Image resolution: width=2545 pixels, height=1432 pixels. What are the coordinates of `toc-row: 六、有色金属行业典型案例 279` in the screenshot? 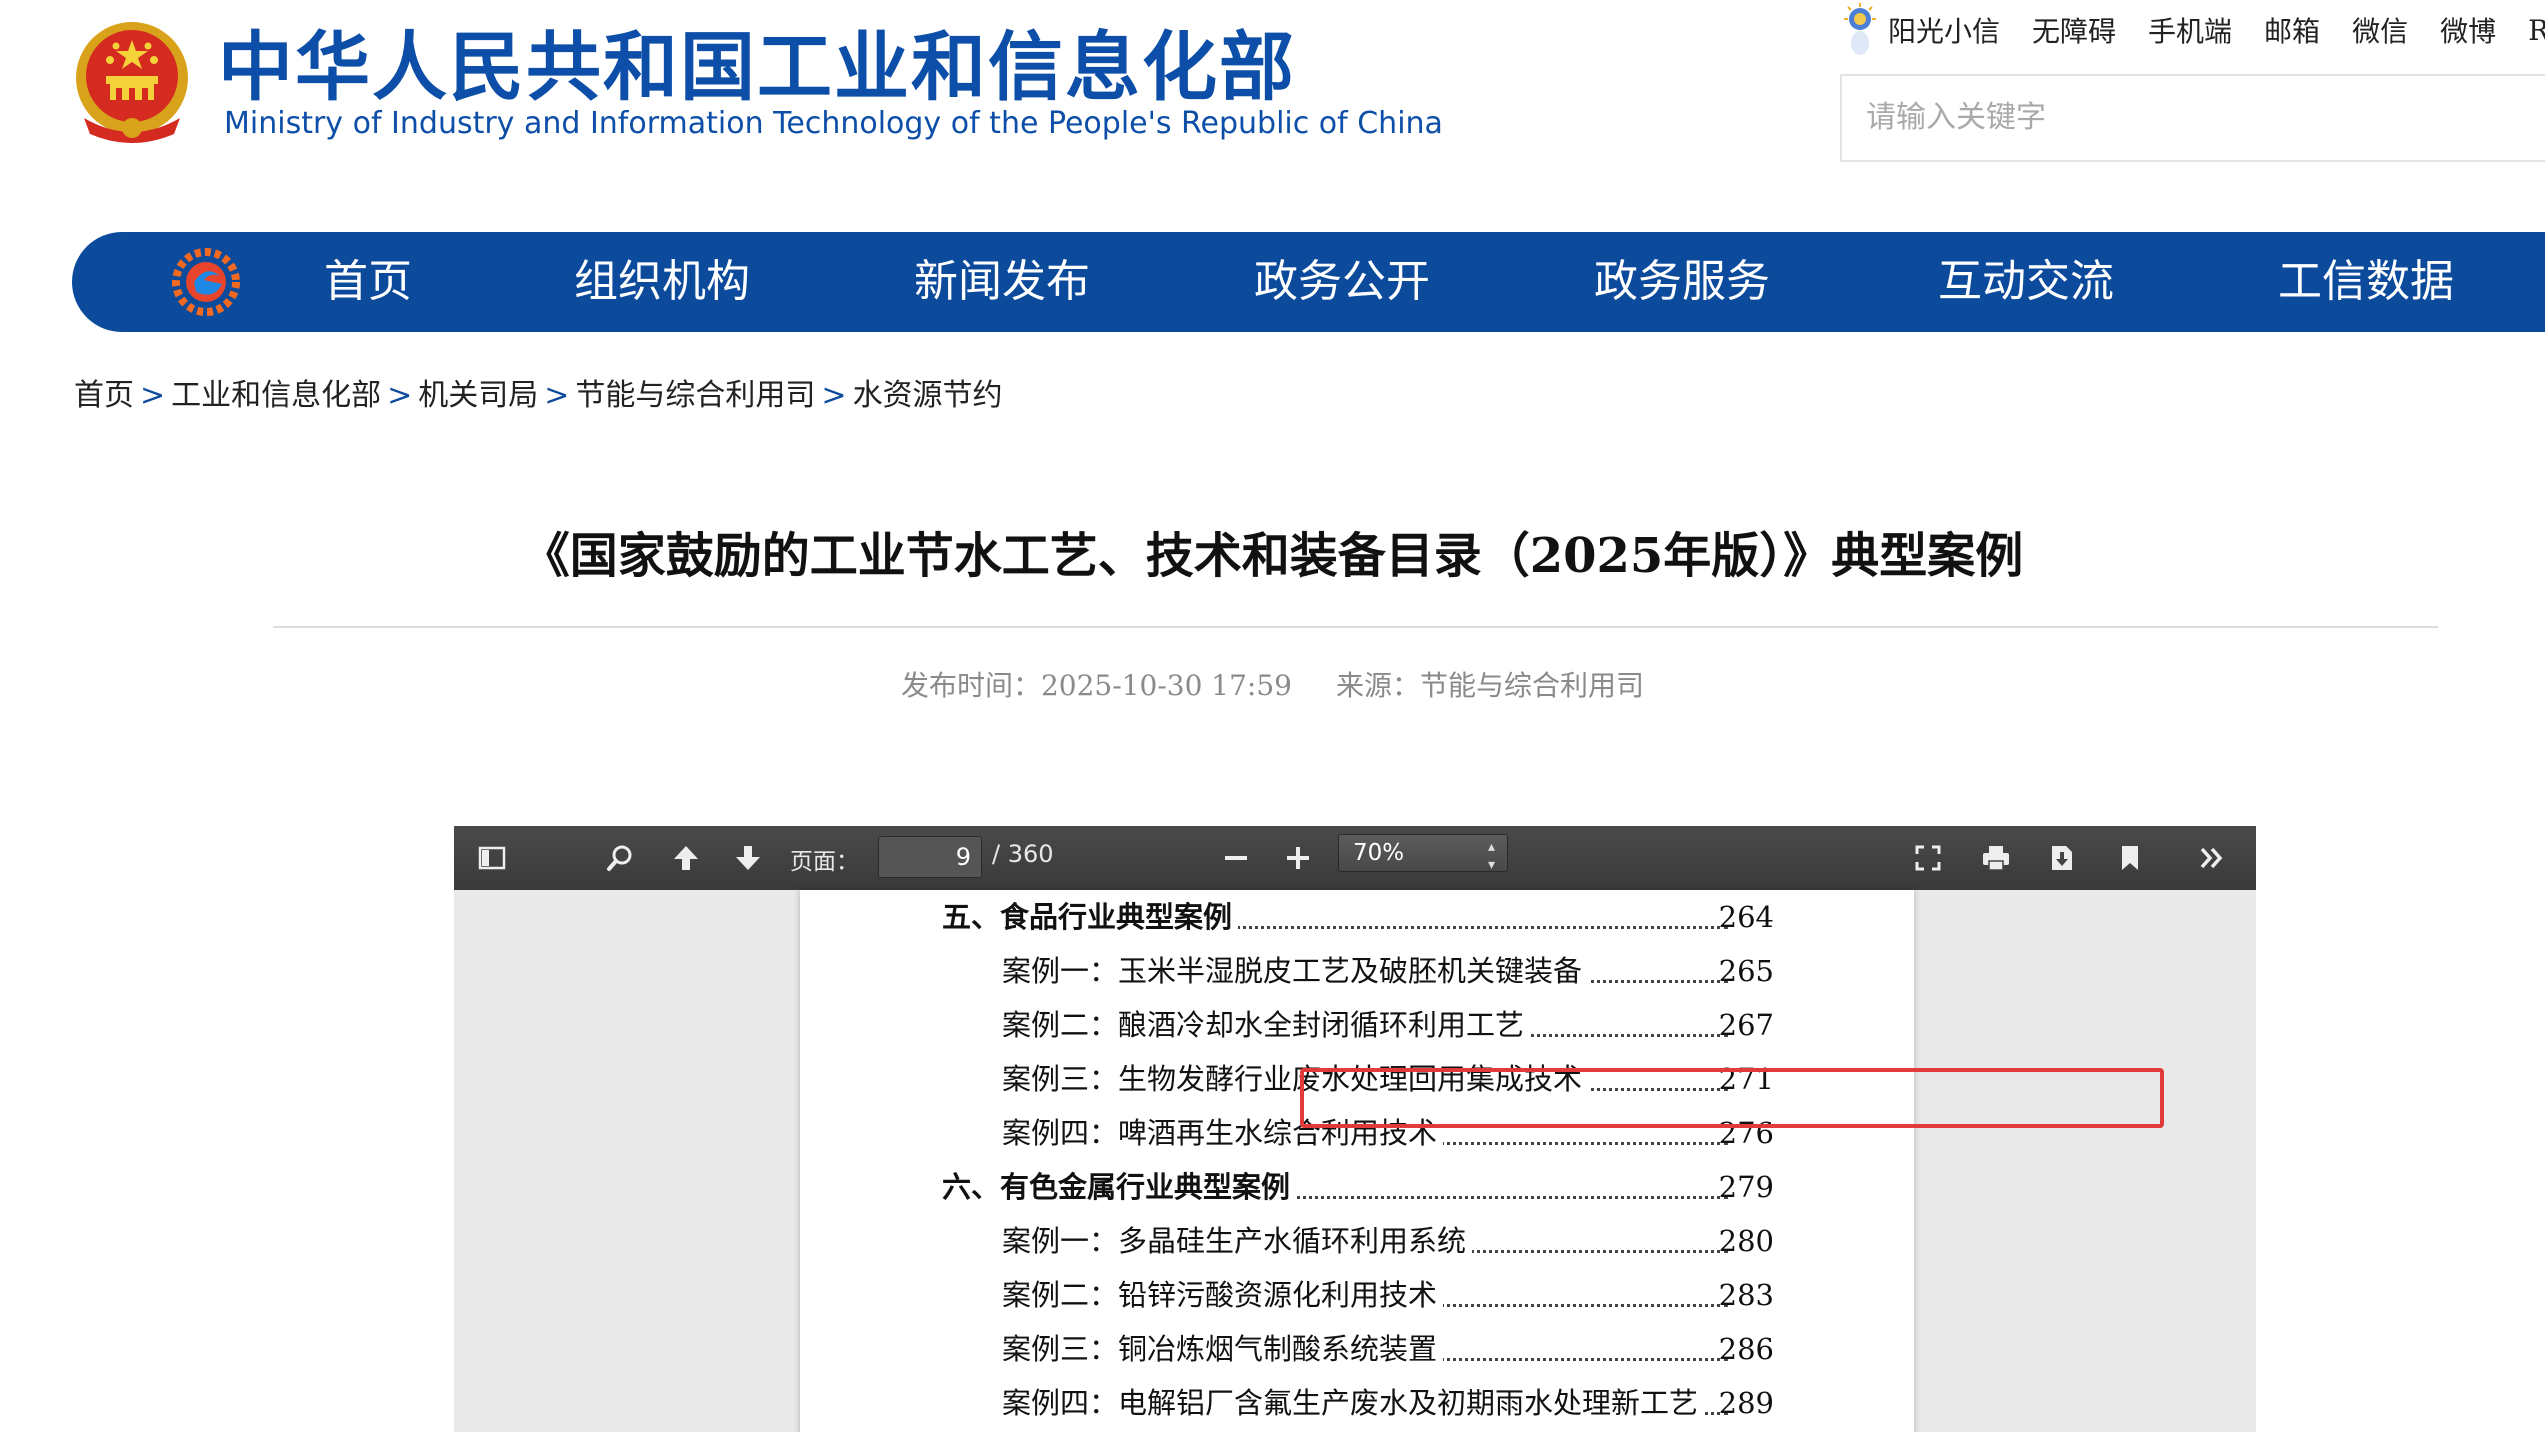 It's located at (1357, 1187).